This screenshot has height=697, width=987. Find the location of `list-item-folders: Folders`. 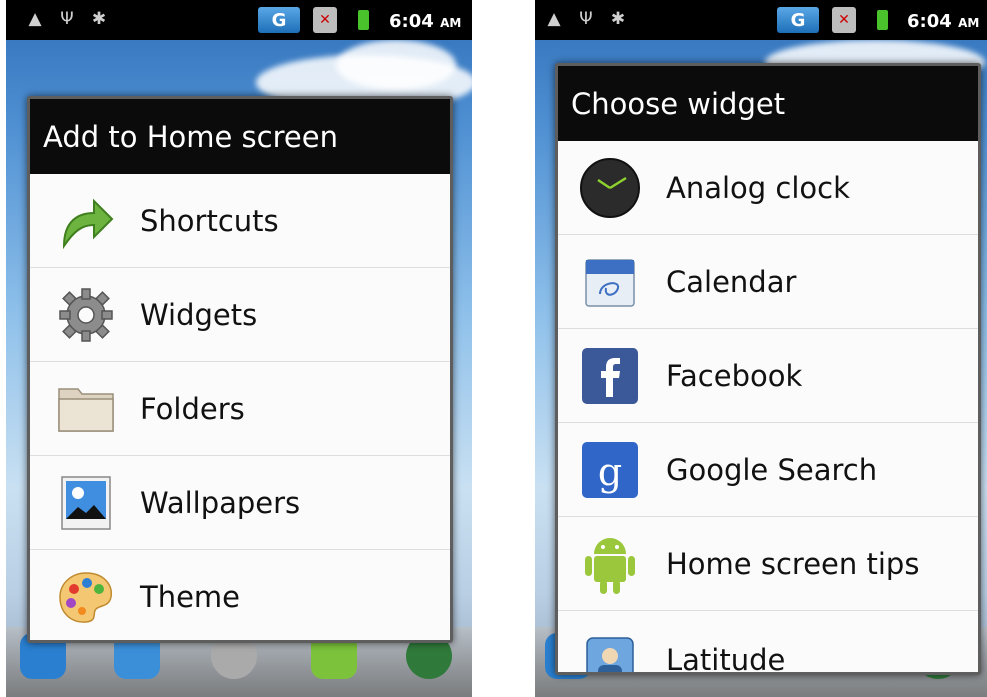

list-item-folders: Folders is located at coordinates (240, 409).